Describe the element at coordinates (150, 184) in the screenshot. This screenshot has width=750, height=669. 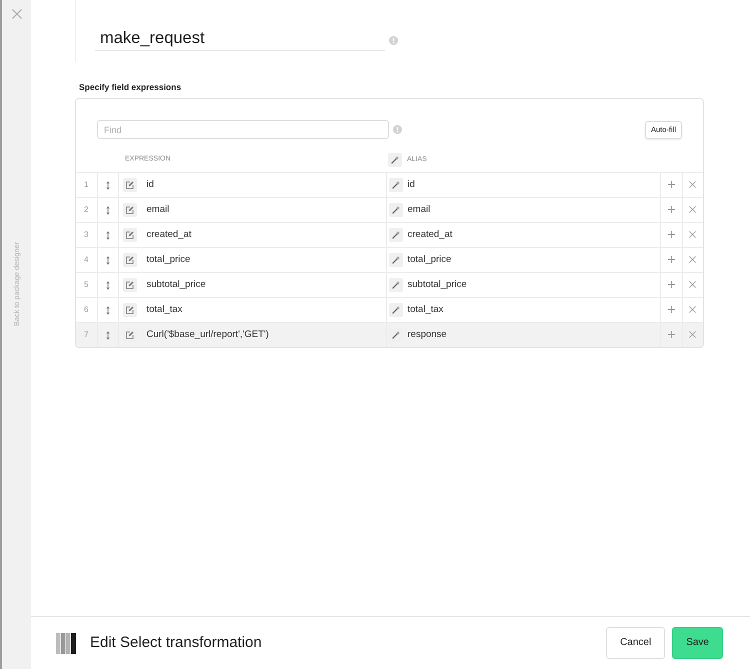
I see `expression-text: id` at that location.